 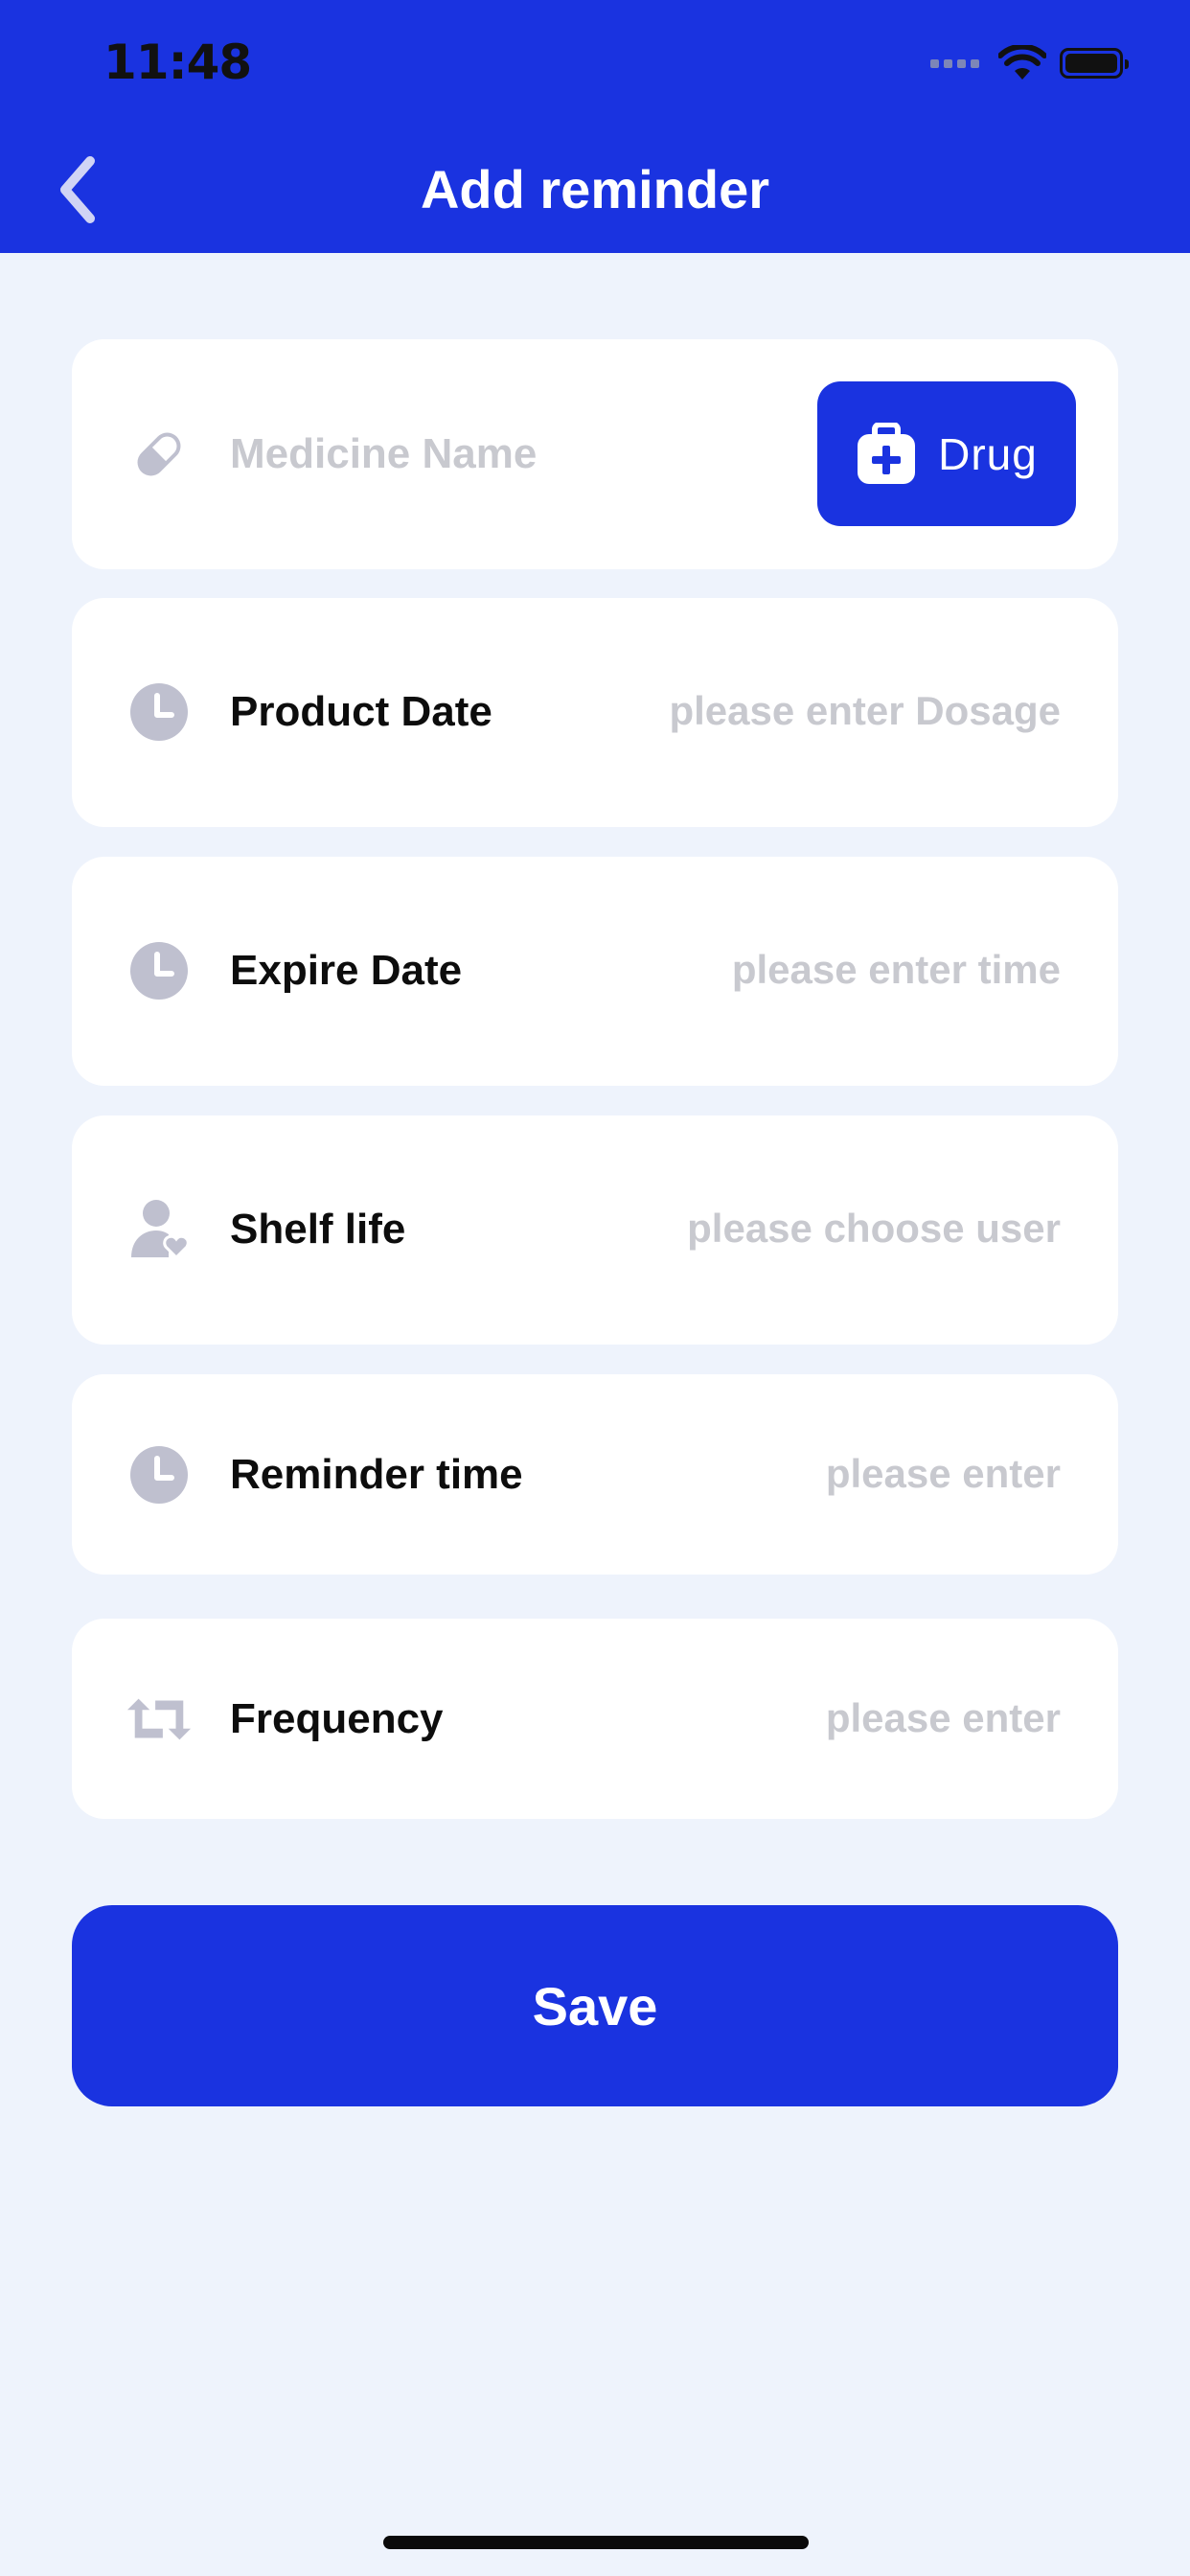 What do you see at coordinates (874, 1228) in the screenshot?
I see `row-placeholder: please choose user` at bounding box center [874, 1228].